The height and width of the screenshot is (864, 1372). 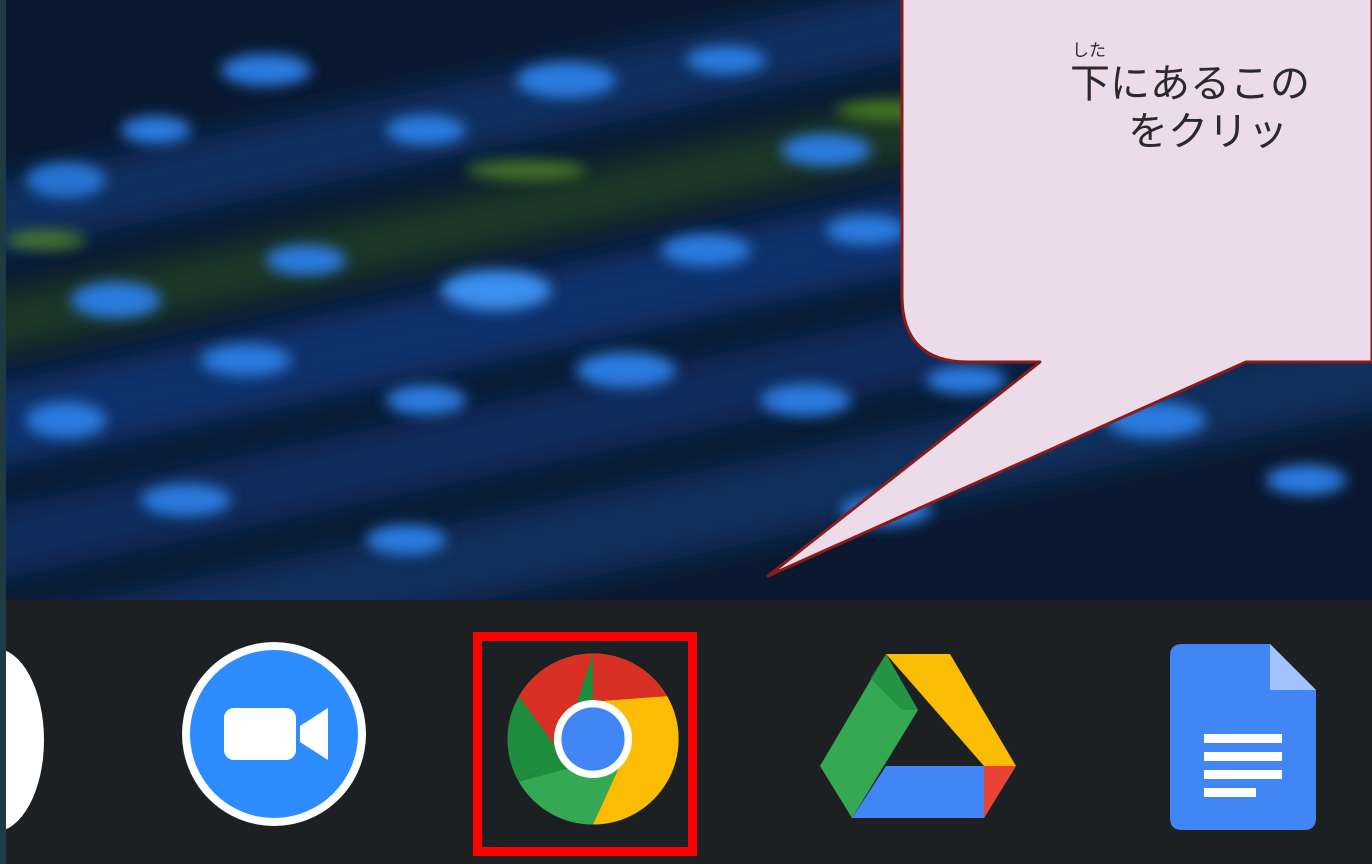 I want to click on ruby-reading: した, so click(x=1089, y=51).